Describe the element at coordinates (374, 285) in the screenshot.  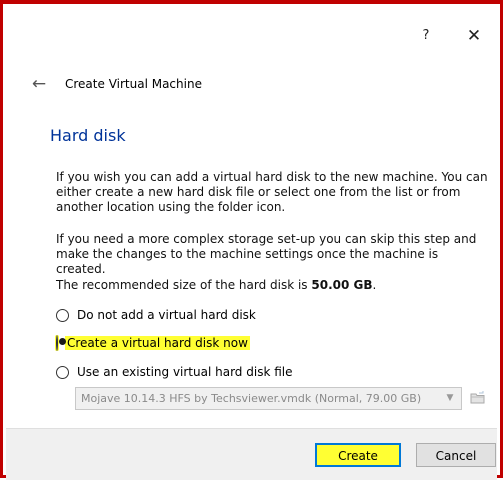
I see `recommended-size-suffix: .` at that location.